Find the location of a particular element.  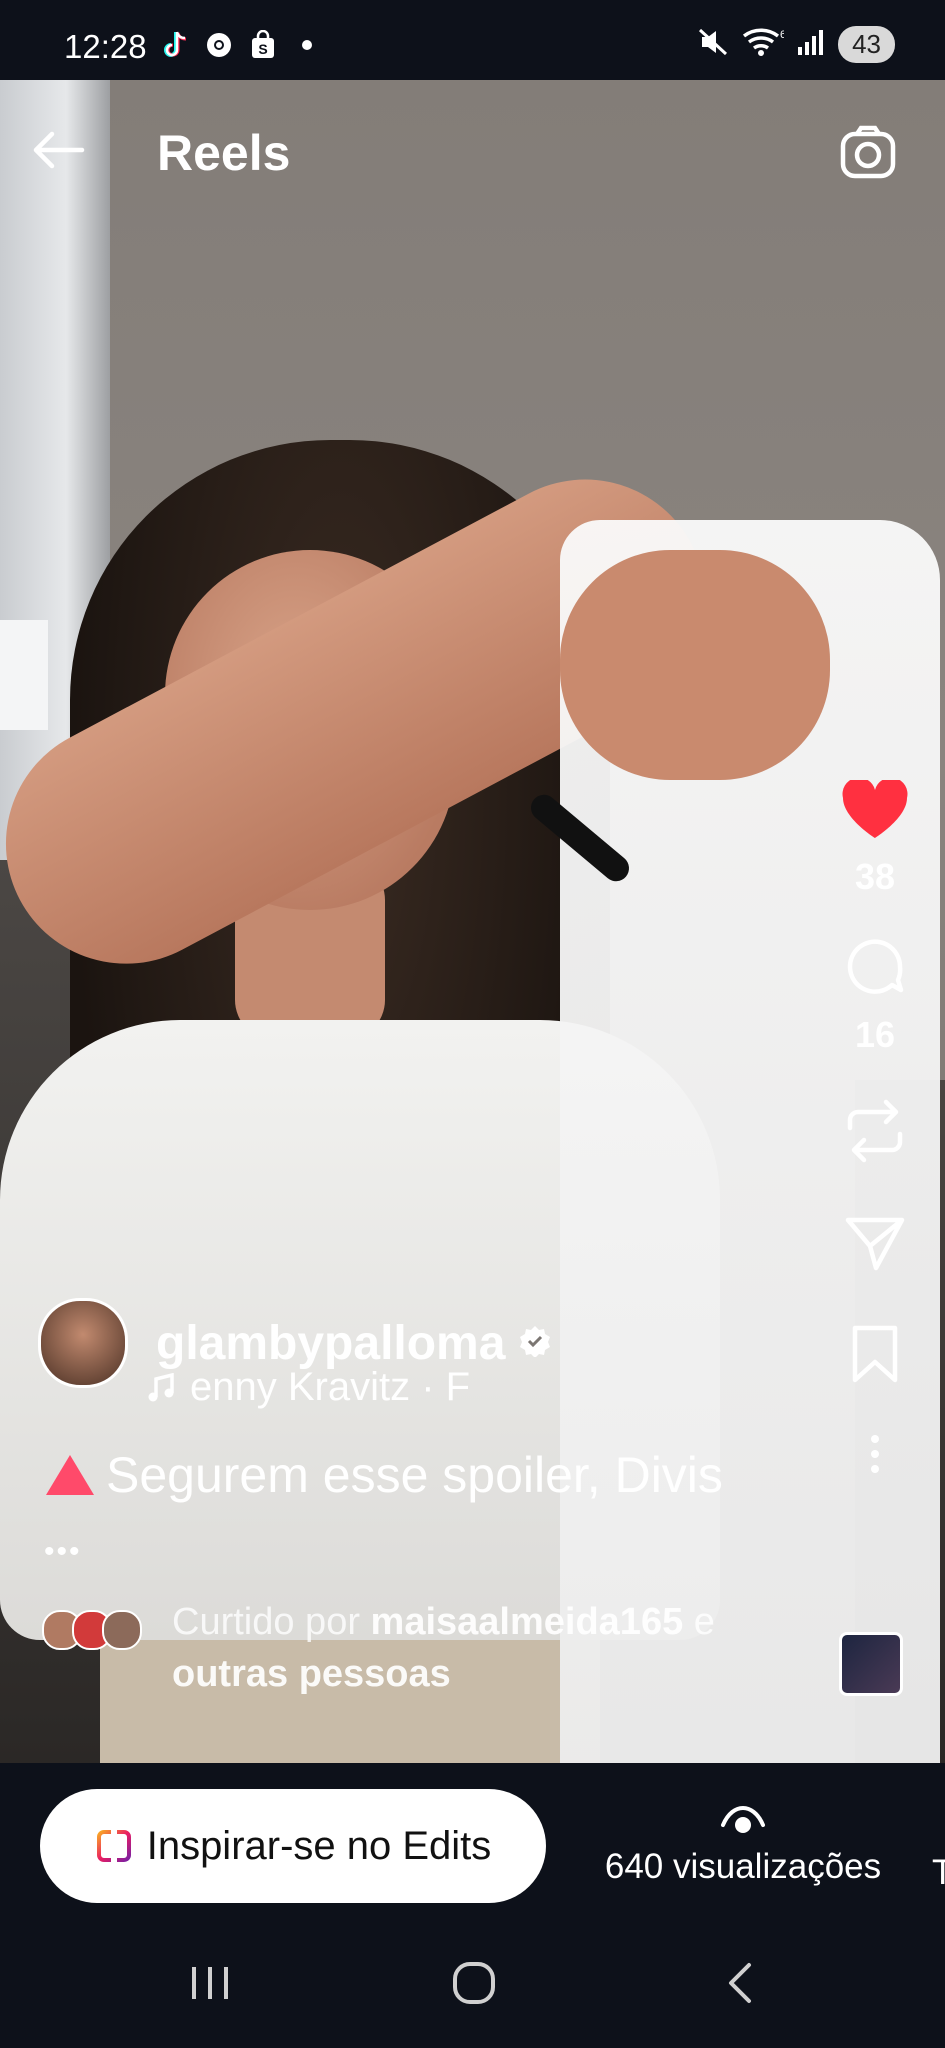

caption-text: Segurem esse spoiler, Divis is located at coordinates (414, 1475).